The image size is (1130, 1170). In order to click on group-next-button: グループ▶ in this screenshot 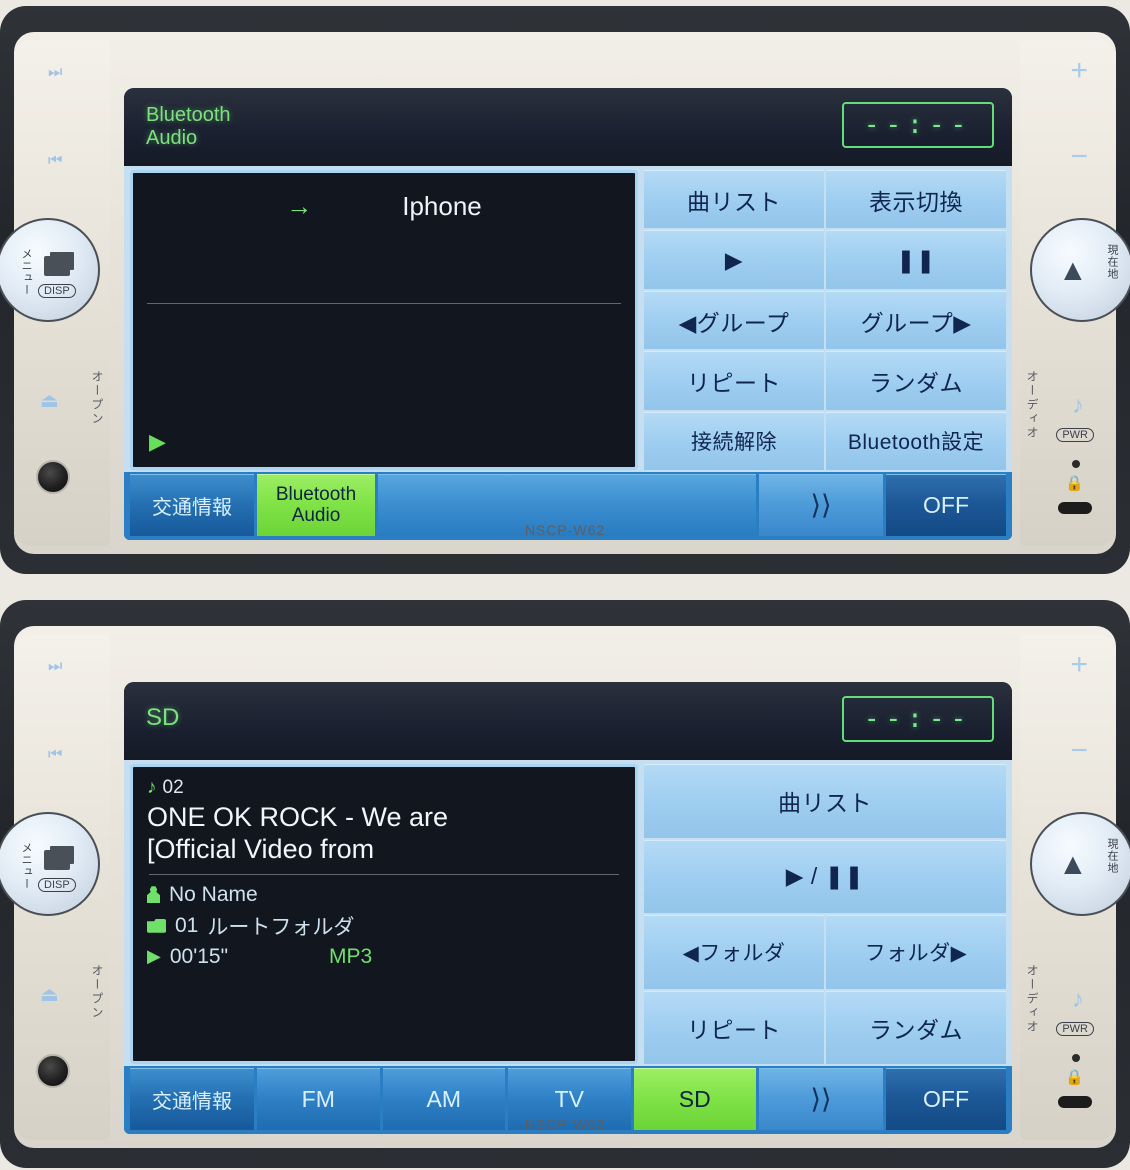, I will do `click(916, 320)`.